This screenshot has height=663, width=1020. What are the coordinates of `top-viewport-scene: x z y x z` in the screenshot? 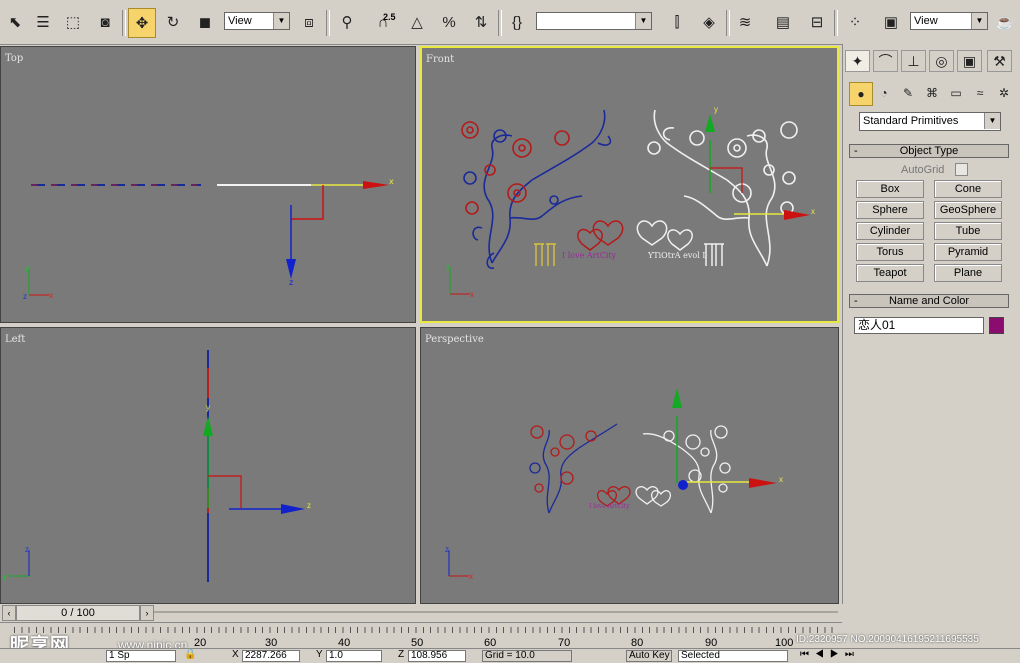 It's located at (208, 239).